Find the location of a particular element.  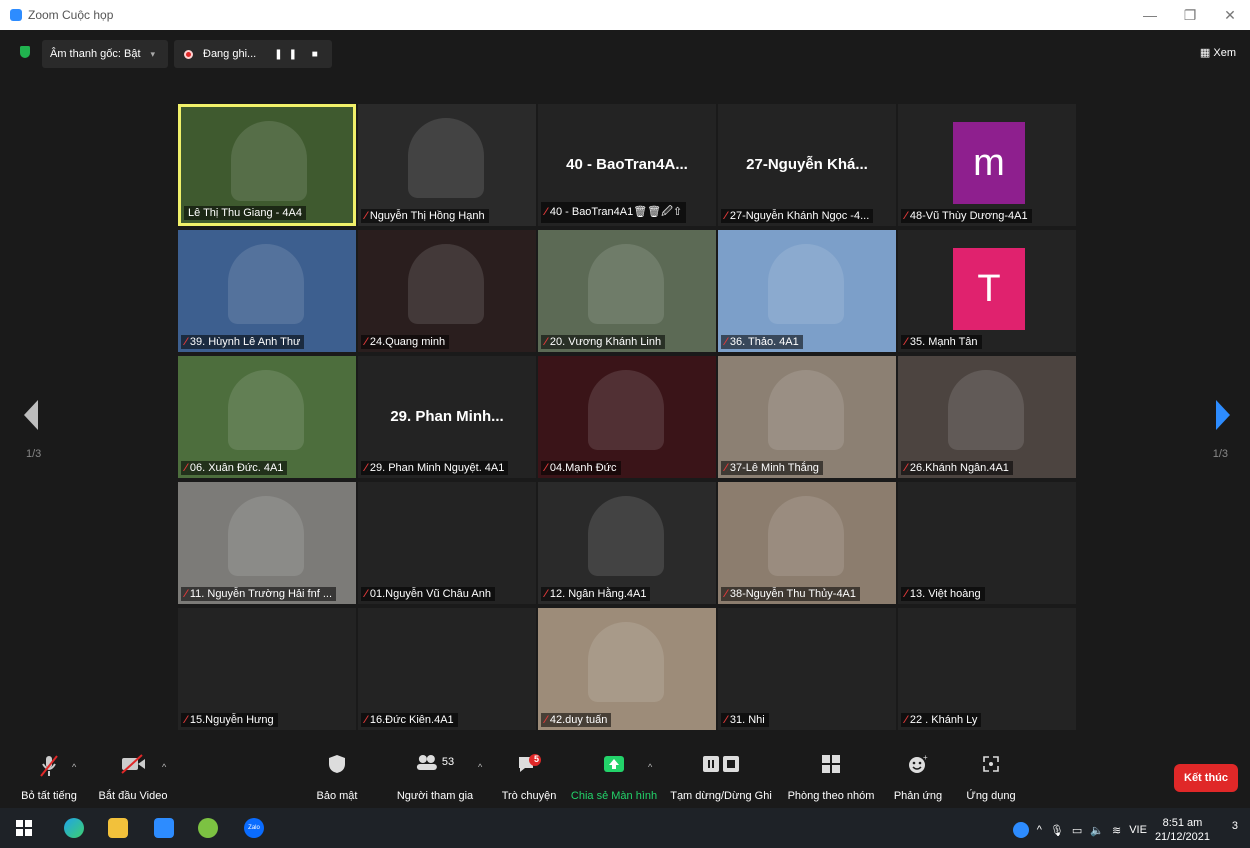

start-video-button: Bắt đầu Video is located at coordinates (133, 778).